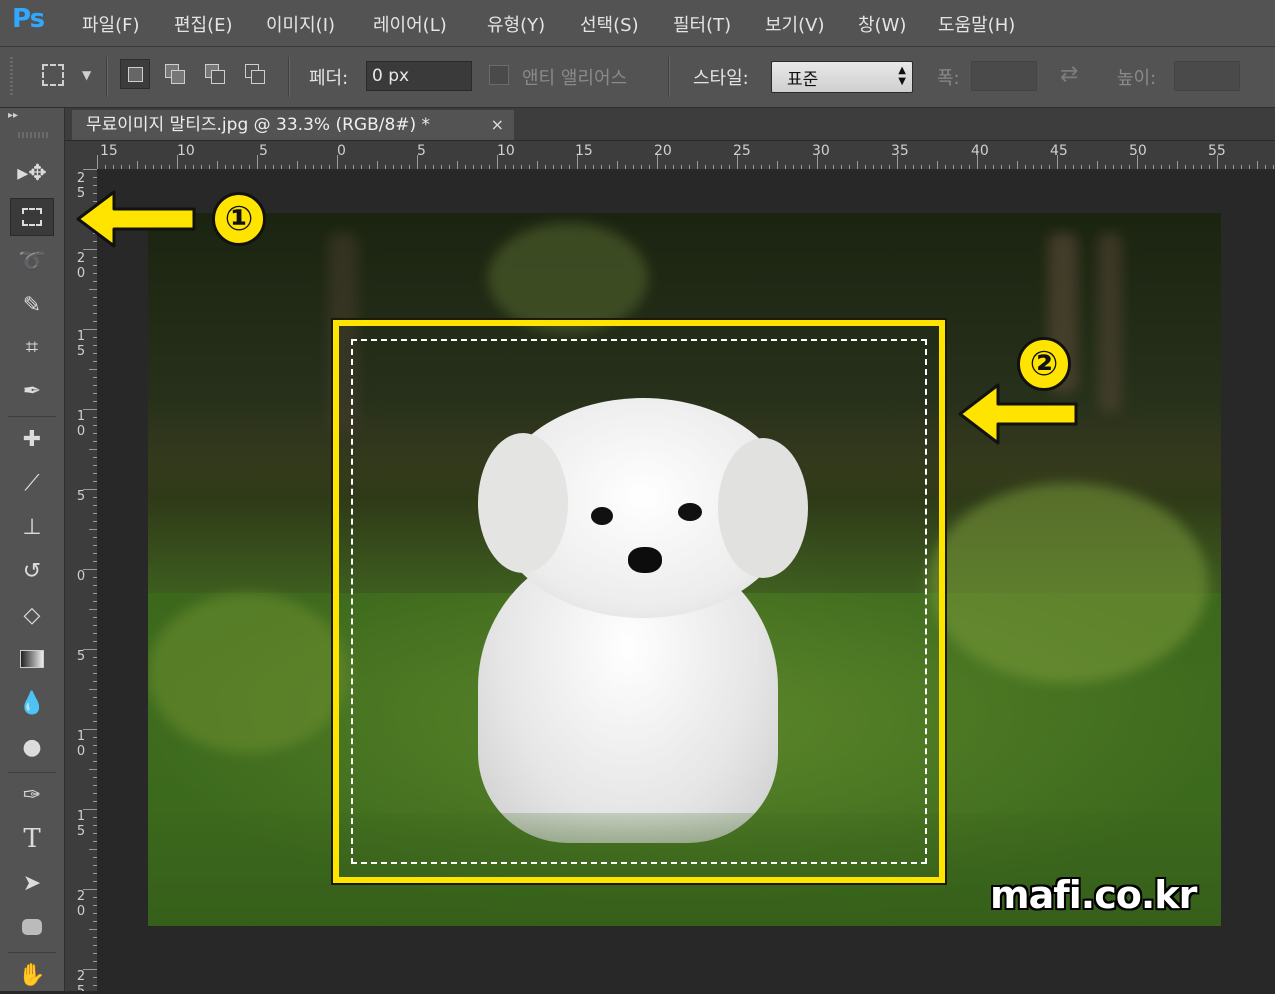 The width and height of the screenshot is (1275, 994). I want to click on menu-filter: 필터(T), so click(702, 24).